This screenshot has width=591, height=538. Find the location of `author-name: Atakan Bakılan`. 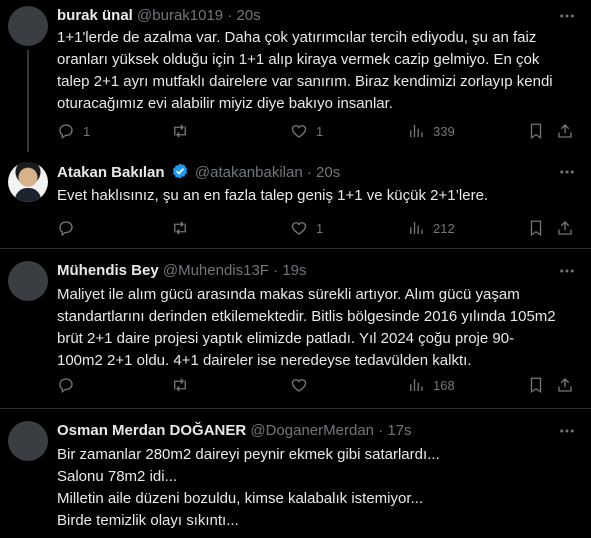

author-name: Atakan Bakılan is located at coordinates (111, 172).